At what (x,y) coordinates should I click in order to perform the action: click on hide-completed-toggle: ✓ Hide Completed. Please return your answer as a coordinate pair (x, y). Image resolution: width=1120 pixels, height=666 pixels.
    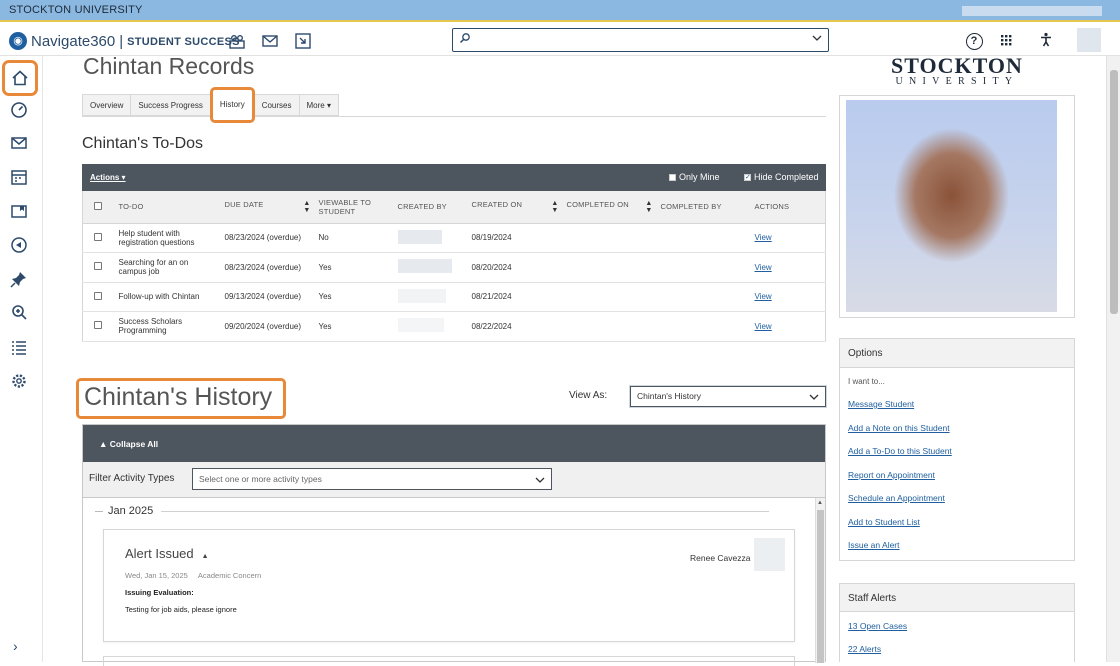
    Looking at the image, I should click on (781, 177).